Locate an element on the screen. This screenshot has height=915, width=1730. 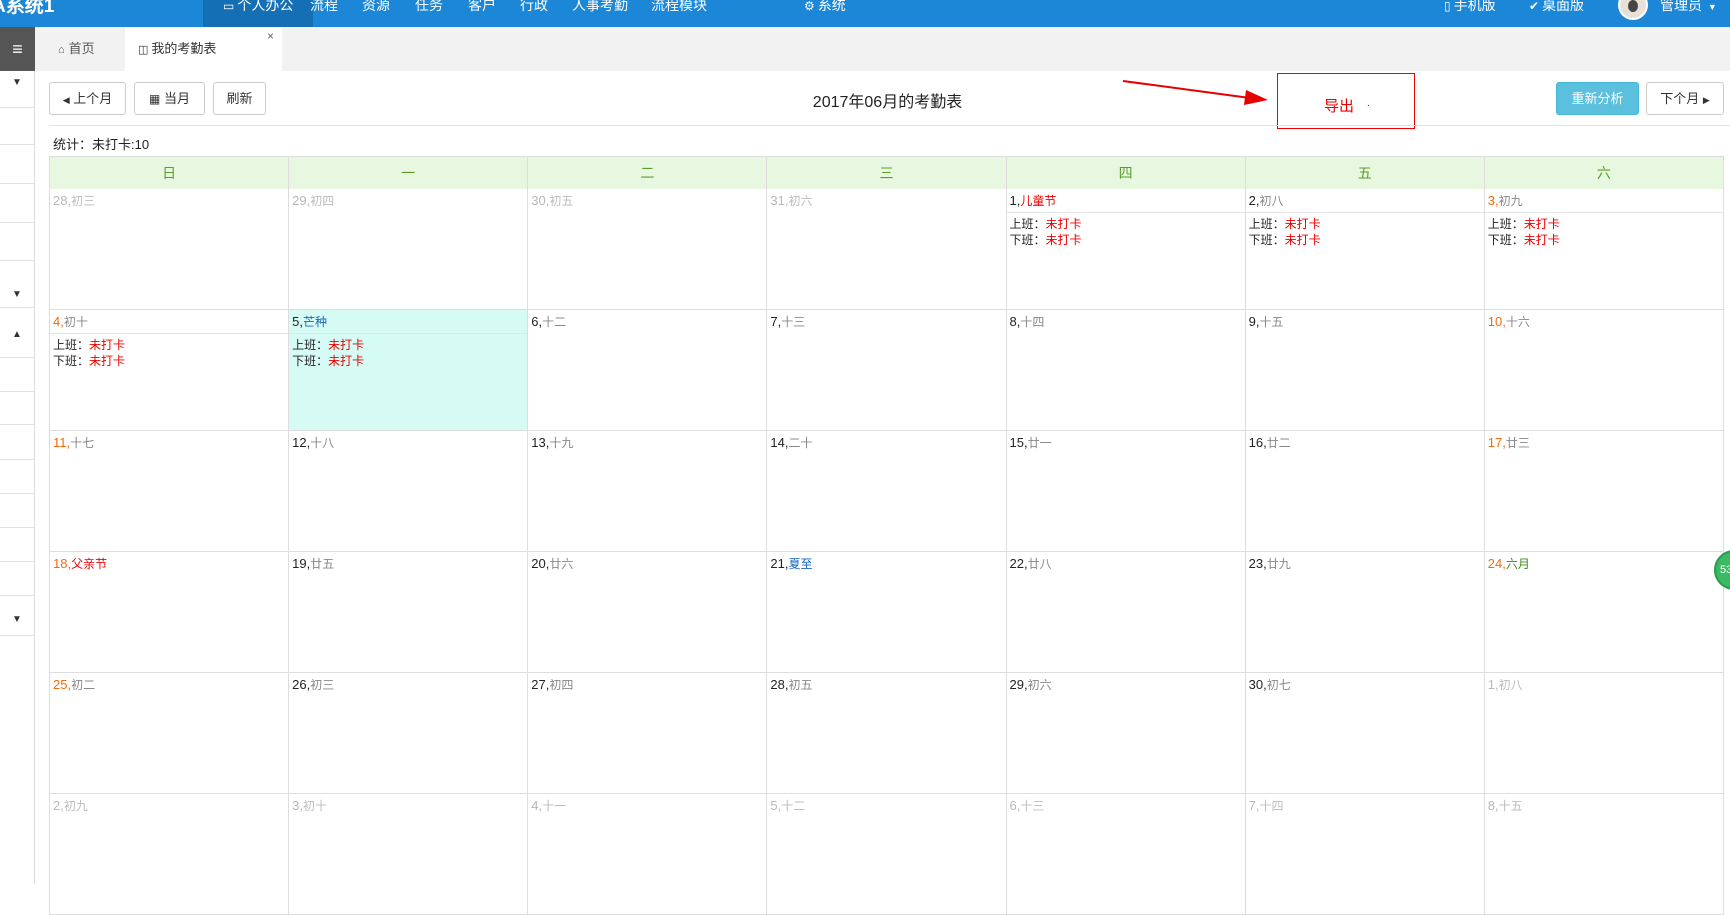
nav-label: 系统 is located at coordinates (831, 6).